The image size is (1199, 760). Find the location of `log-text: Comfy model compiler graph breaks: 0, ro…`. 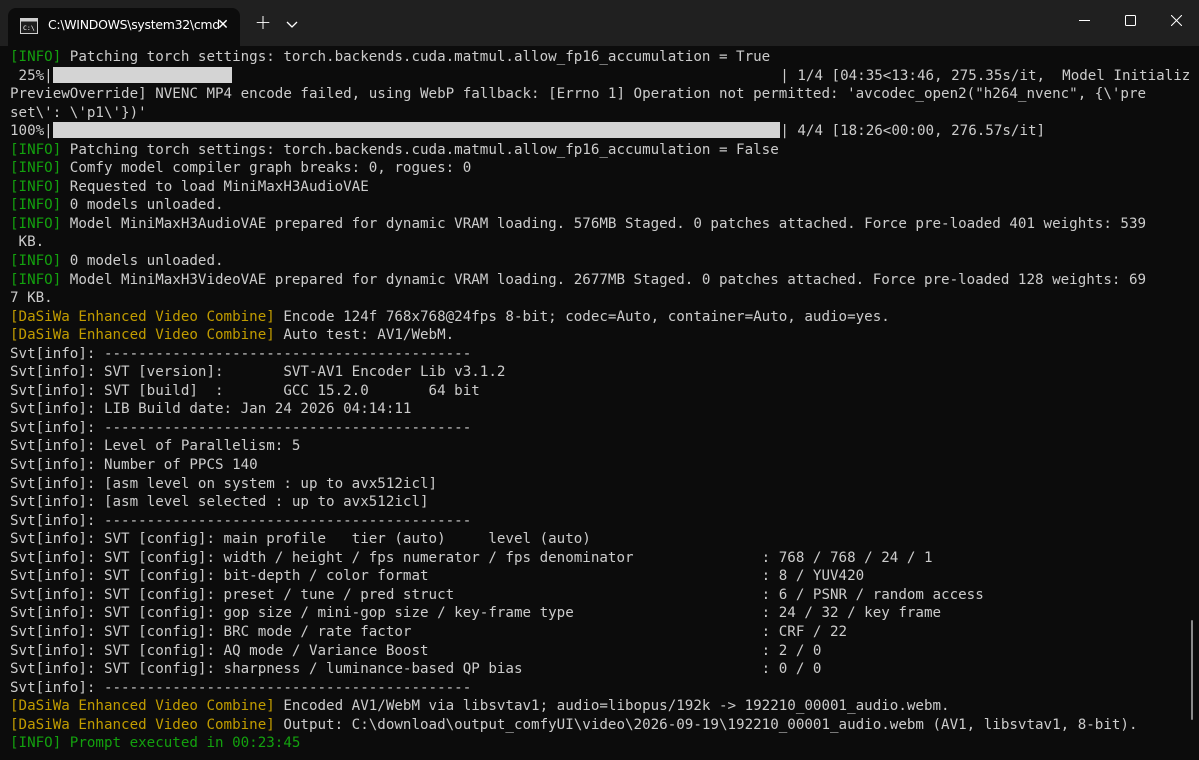

log-text: Comfy model compiler graph breaks: 0, ro… is located at coordinates (266, 168).